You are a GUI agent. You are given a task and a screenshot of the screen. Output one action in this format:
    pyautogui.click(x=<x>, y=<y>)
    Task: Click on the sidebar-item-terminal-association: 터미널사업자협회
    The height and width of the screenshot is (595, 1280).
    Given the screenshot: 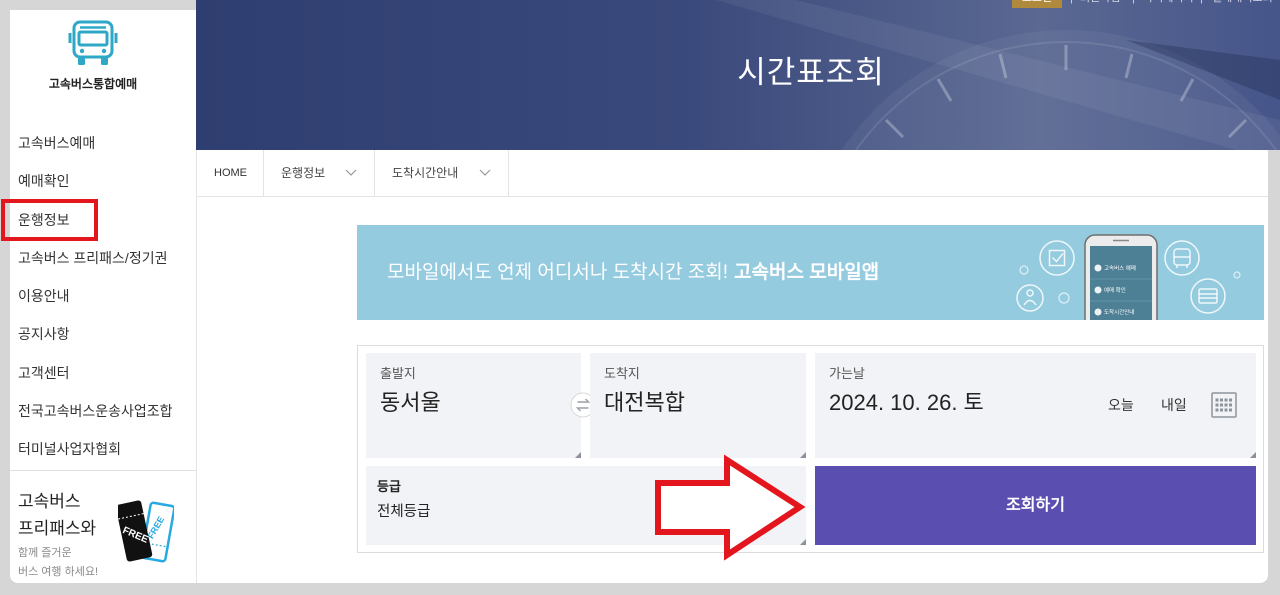 What is the action you would take?
    pyautogui.click(x=103, y=449)
    